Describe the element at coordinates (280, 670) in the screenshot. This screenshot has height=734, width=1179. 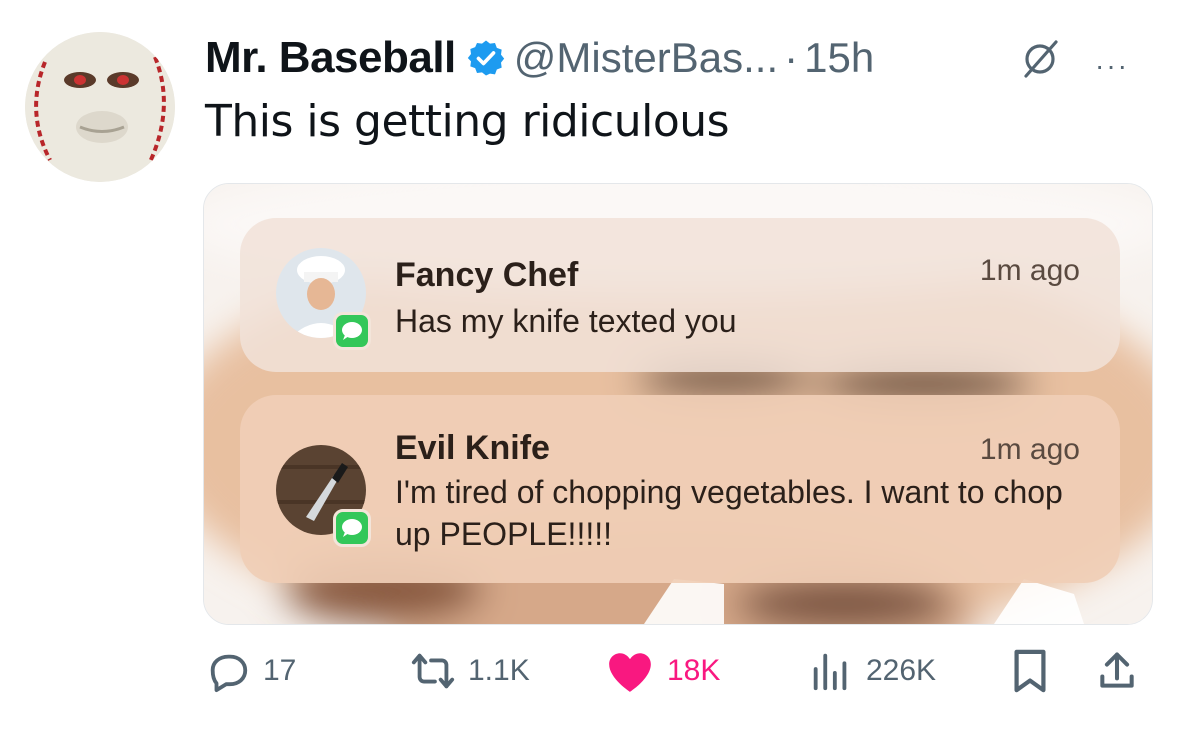
I see `reply-count: 17` at that location.